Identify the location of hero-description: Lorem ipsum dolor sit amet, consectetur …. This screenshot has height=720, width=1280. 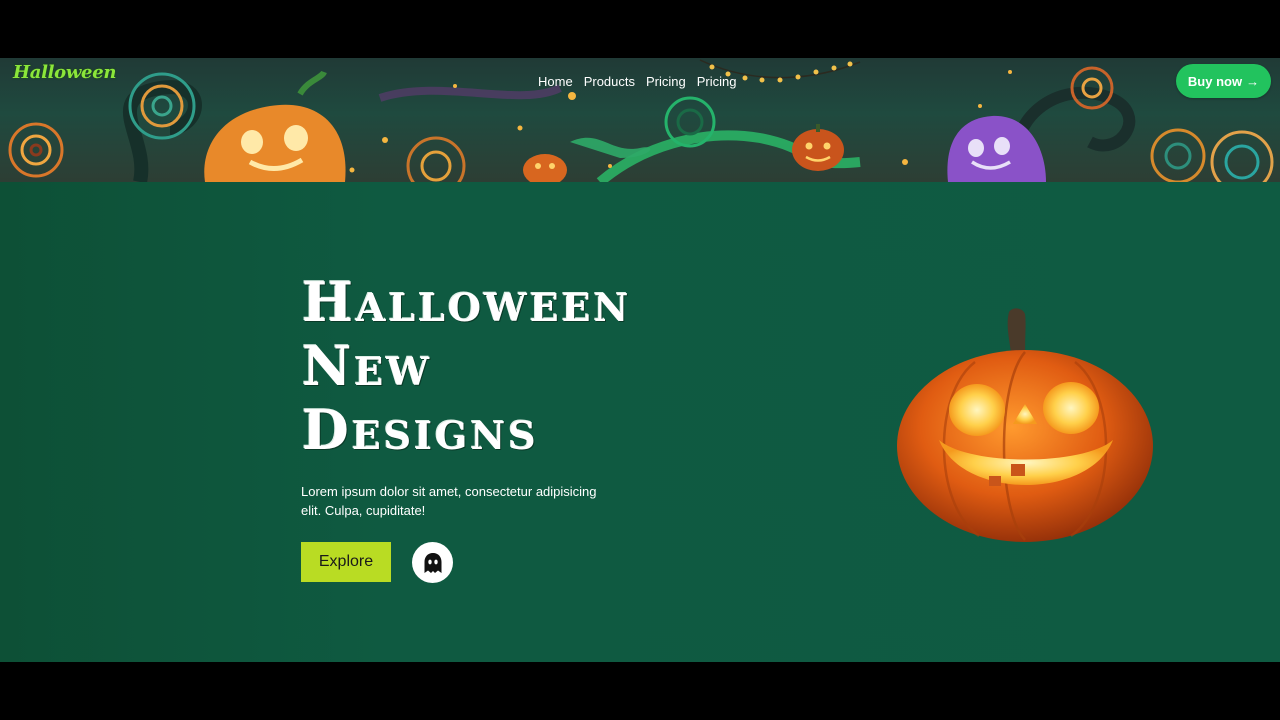
(449, 501).